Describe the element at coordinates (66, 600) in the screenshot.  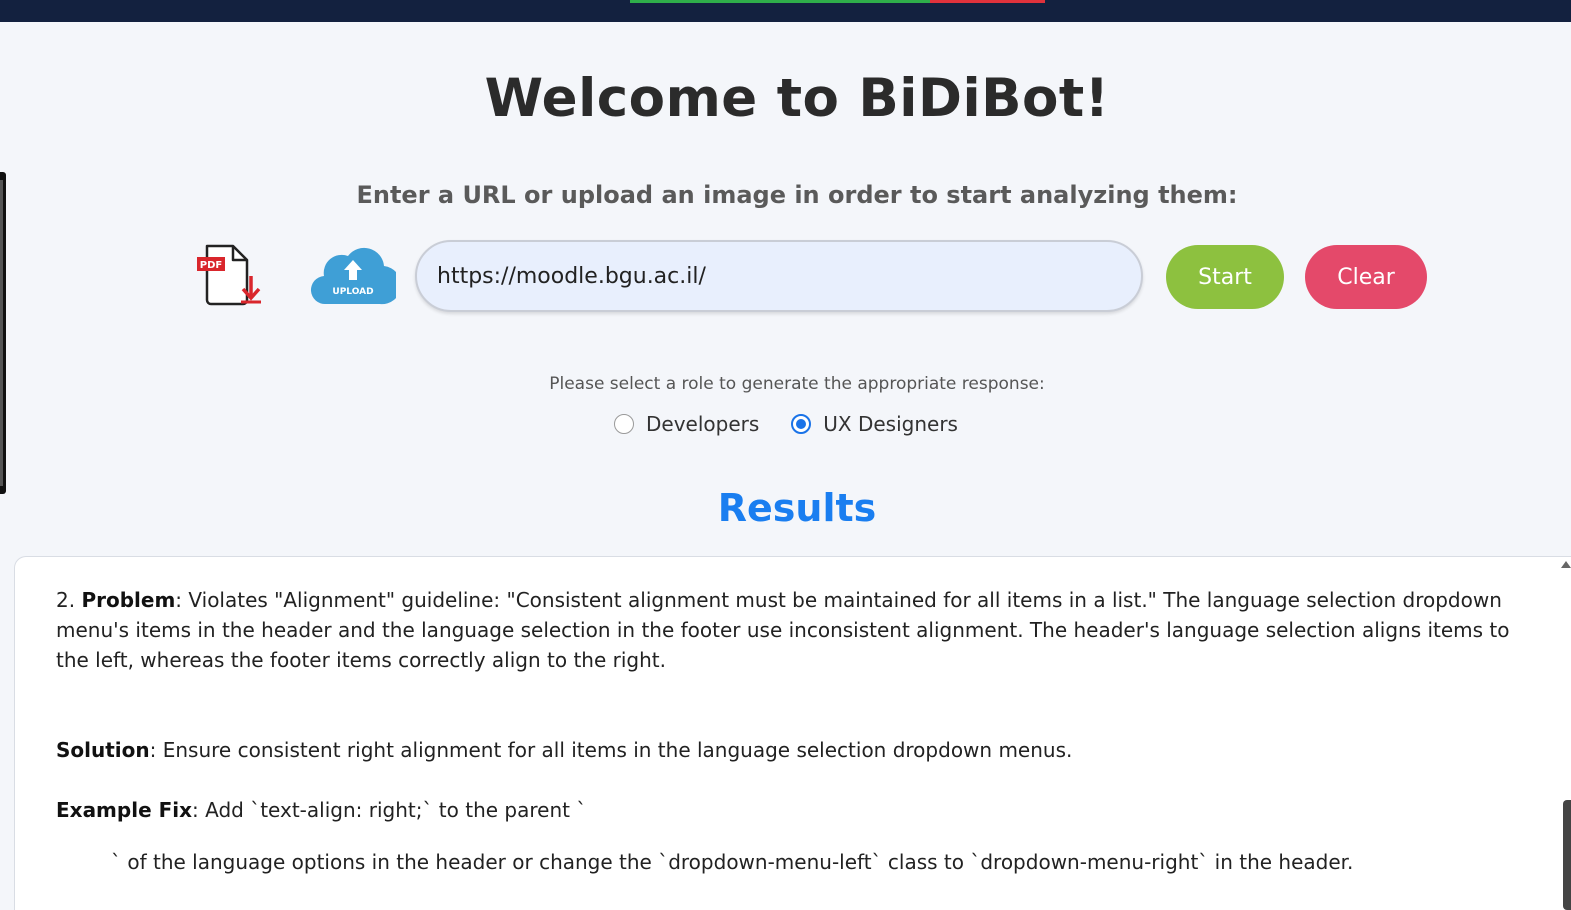
I see `problem-number: 2.` at that location.